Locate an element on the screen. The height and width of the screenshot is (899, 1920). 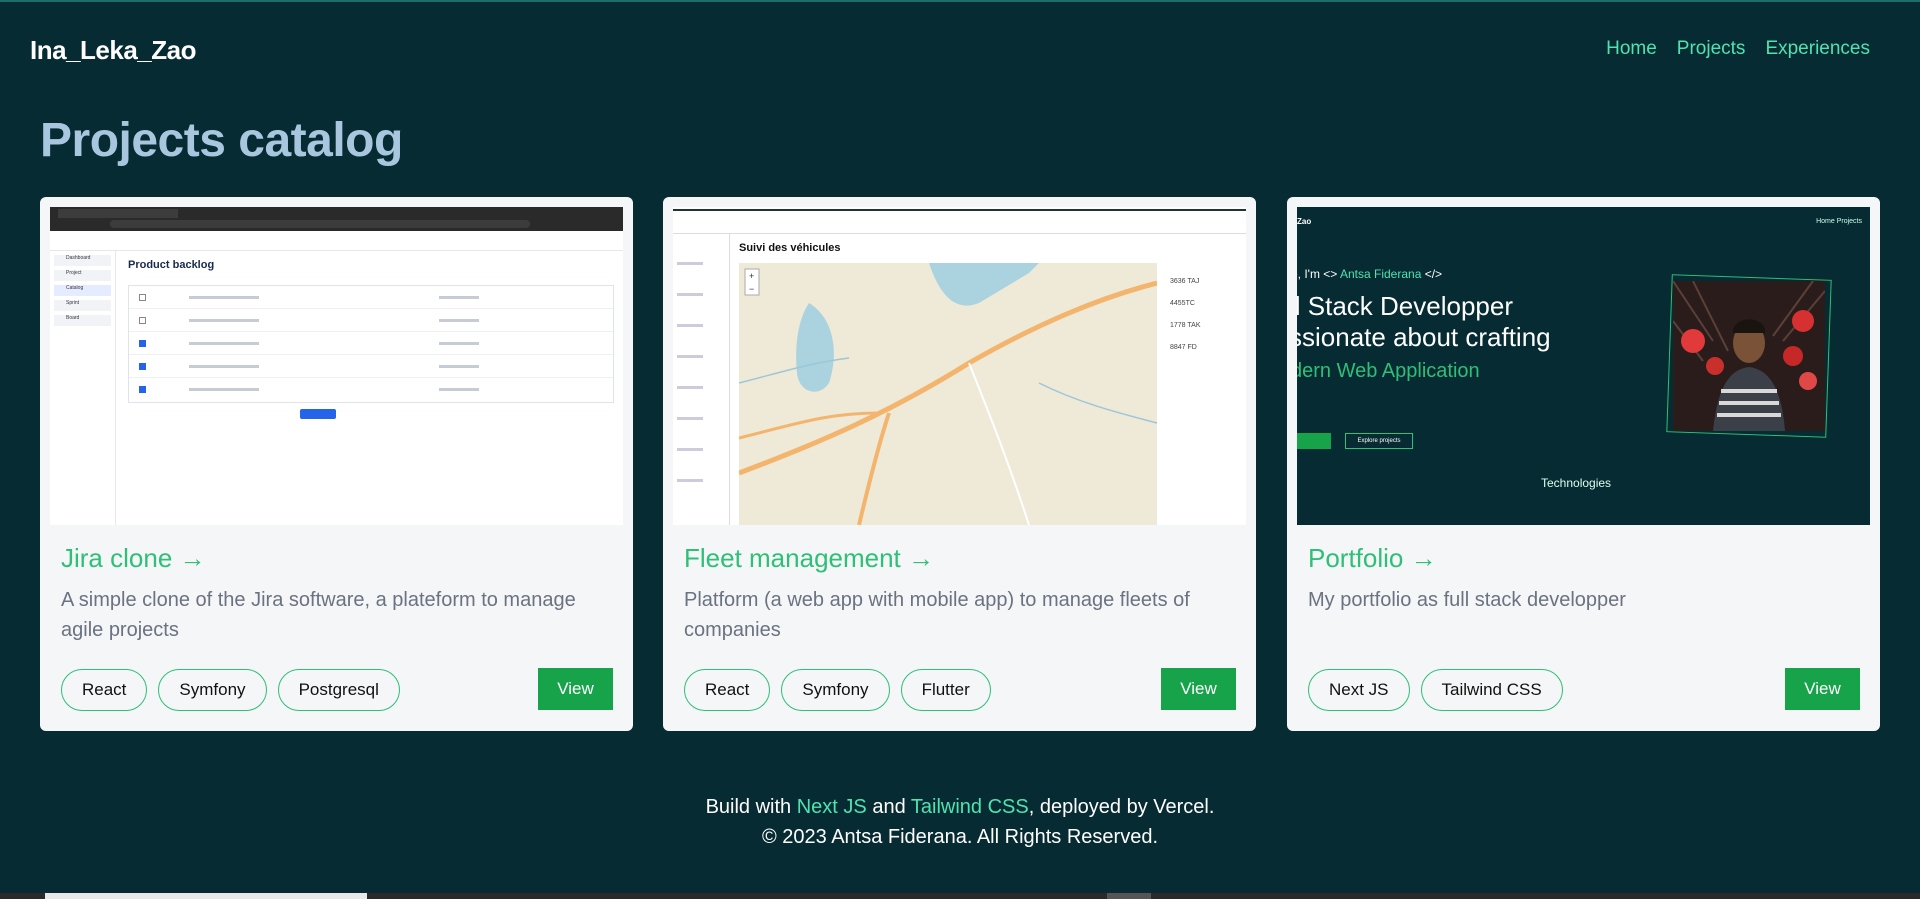
tech-tag: Flutter is located at coordinates (945, 690).